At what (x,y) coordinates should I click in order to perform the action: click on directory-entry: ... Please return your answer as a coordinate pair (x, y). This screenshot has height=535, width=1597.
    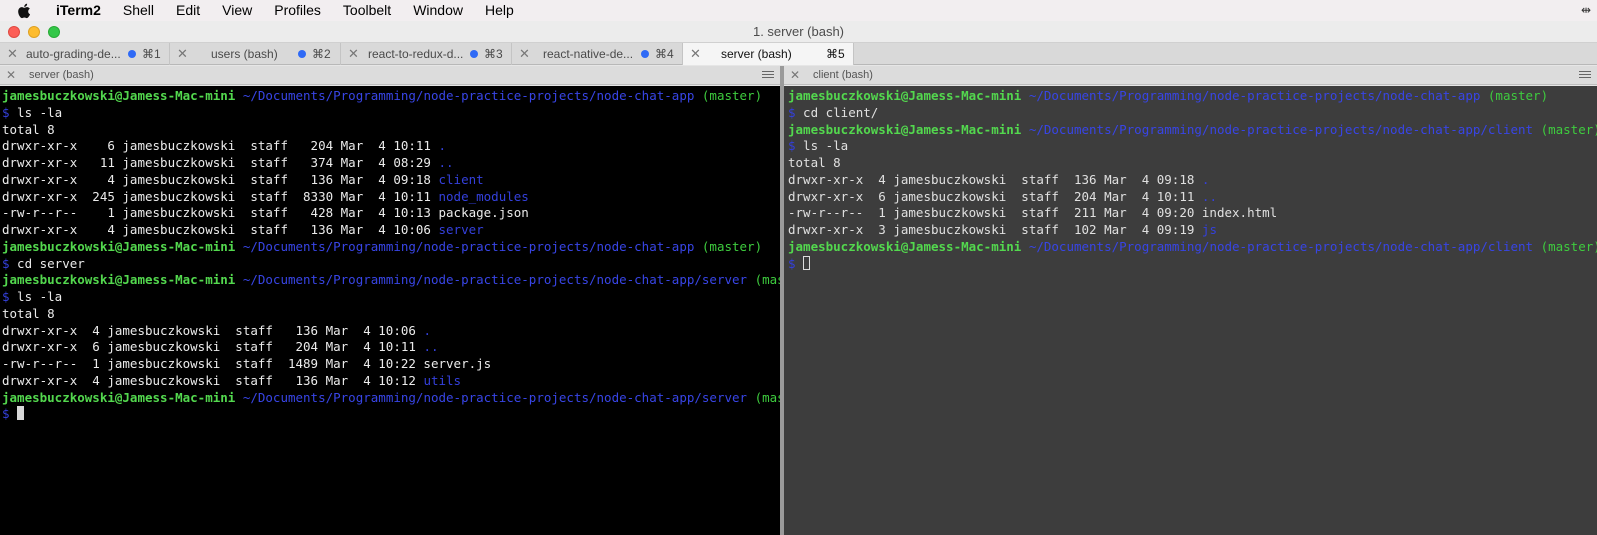
    Looking at the image, I should click on (446, 162).